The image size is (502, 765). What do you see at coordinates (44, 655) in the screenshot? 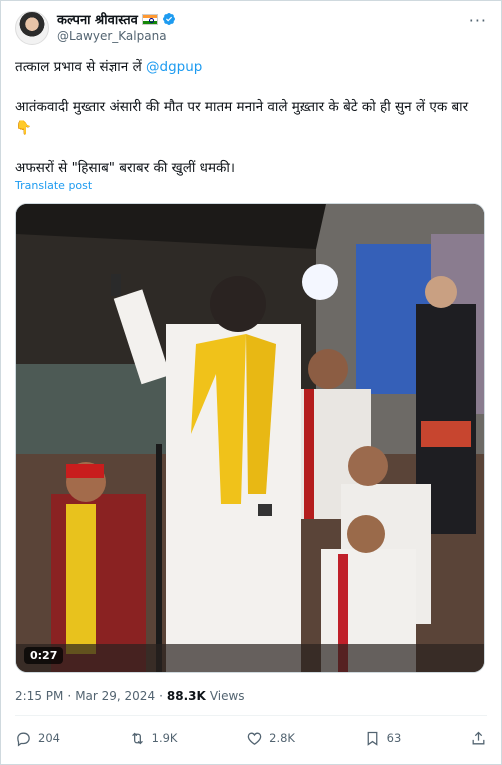
I see `video-duration: 0:27` at bounding box center [44, 655].